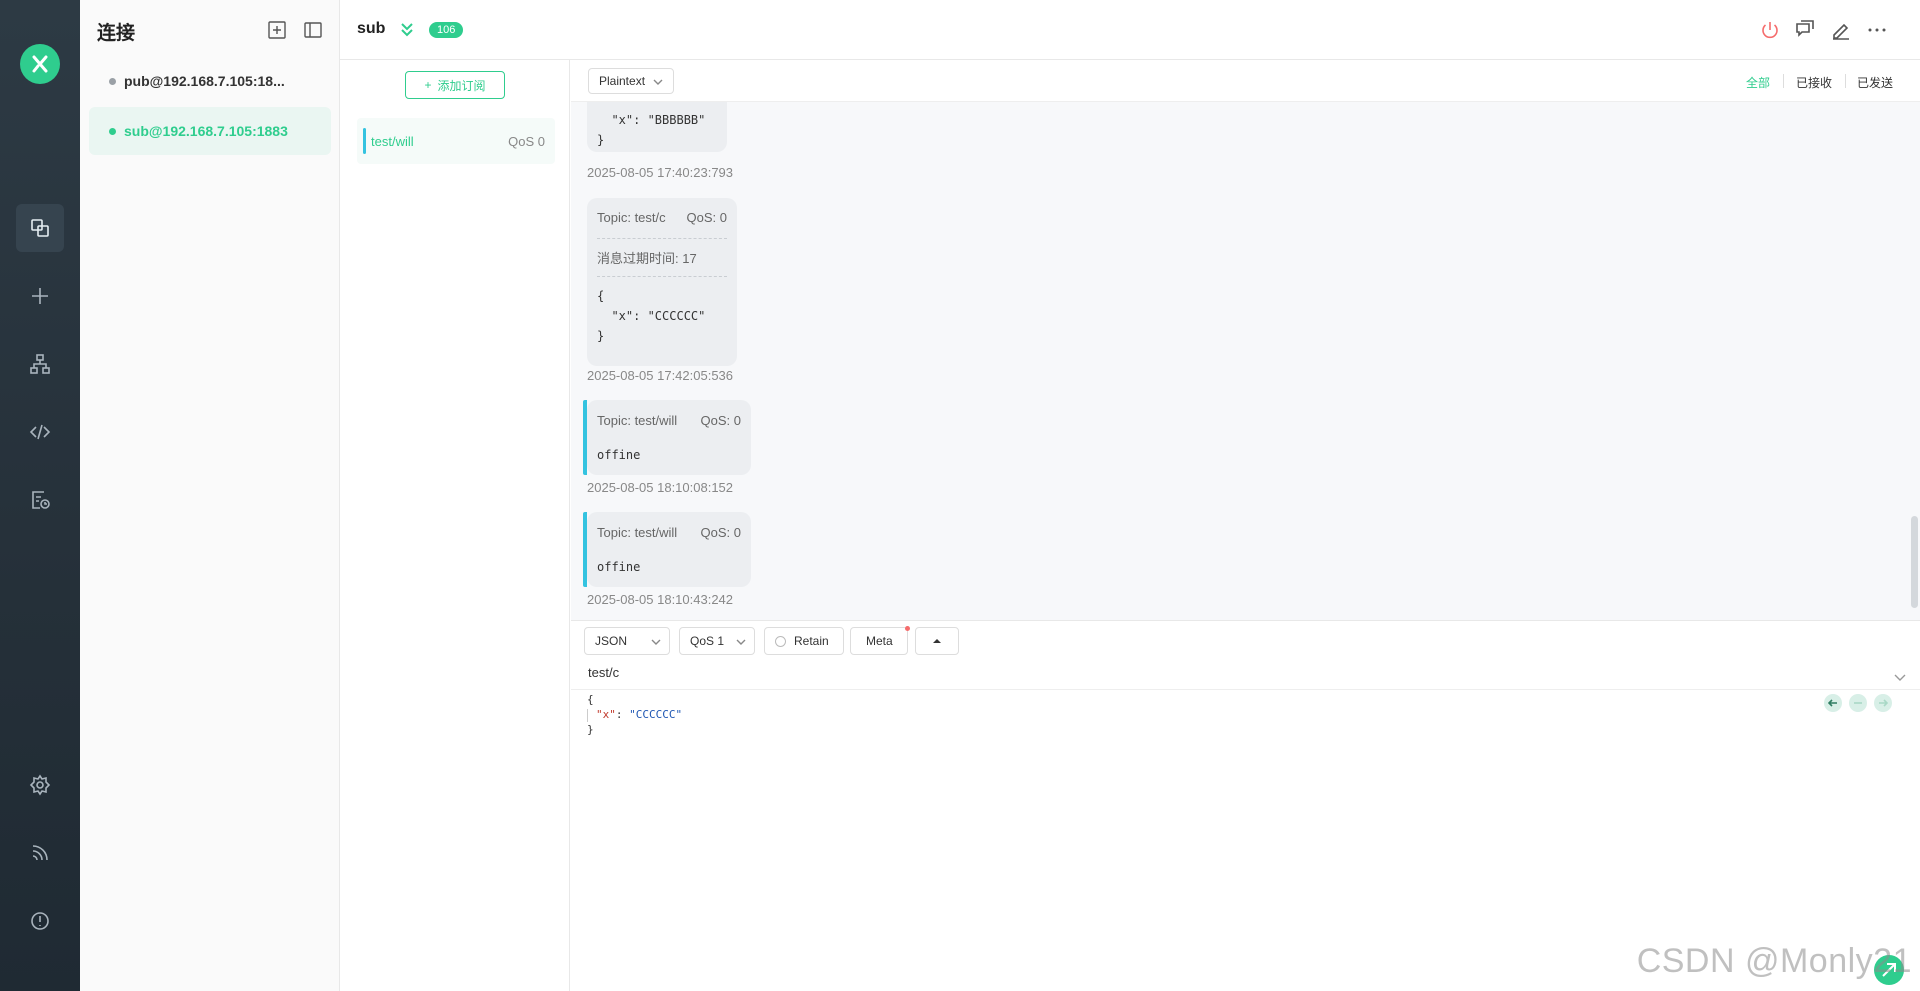 Image resolution: width=1920 pixels, height=991 pixels. Describe the element at coordinates (660, 599) in the screenshot. I see `message-timestamp: 2025-08-05 18:10:43:242` at that location.